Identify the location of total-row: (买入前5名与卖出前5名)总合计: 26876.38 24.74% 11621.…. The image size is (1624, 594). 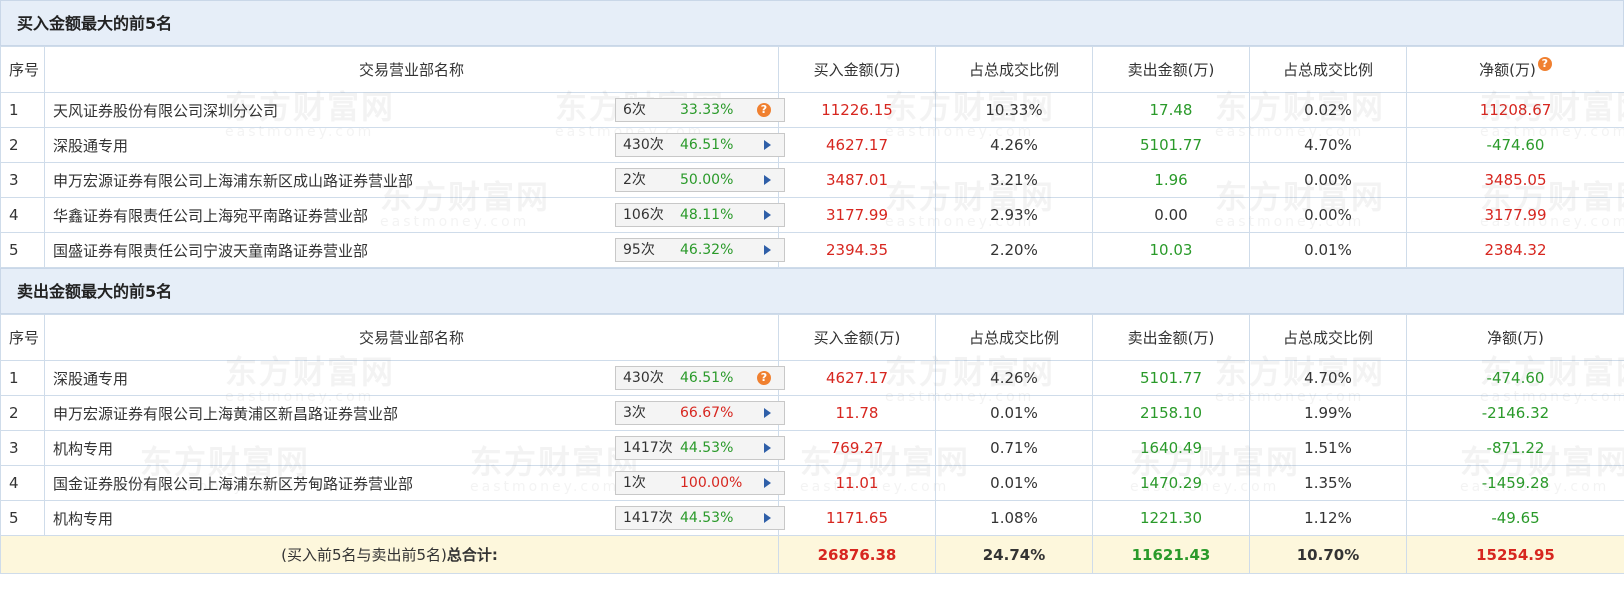
(812, 554).